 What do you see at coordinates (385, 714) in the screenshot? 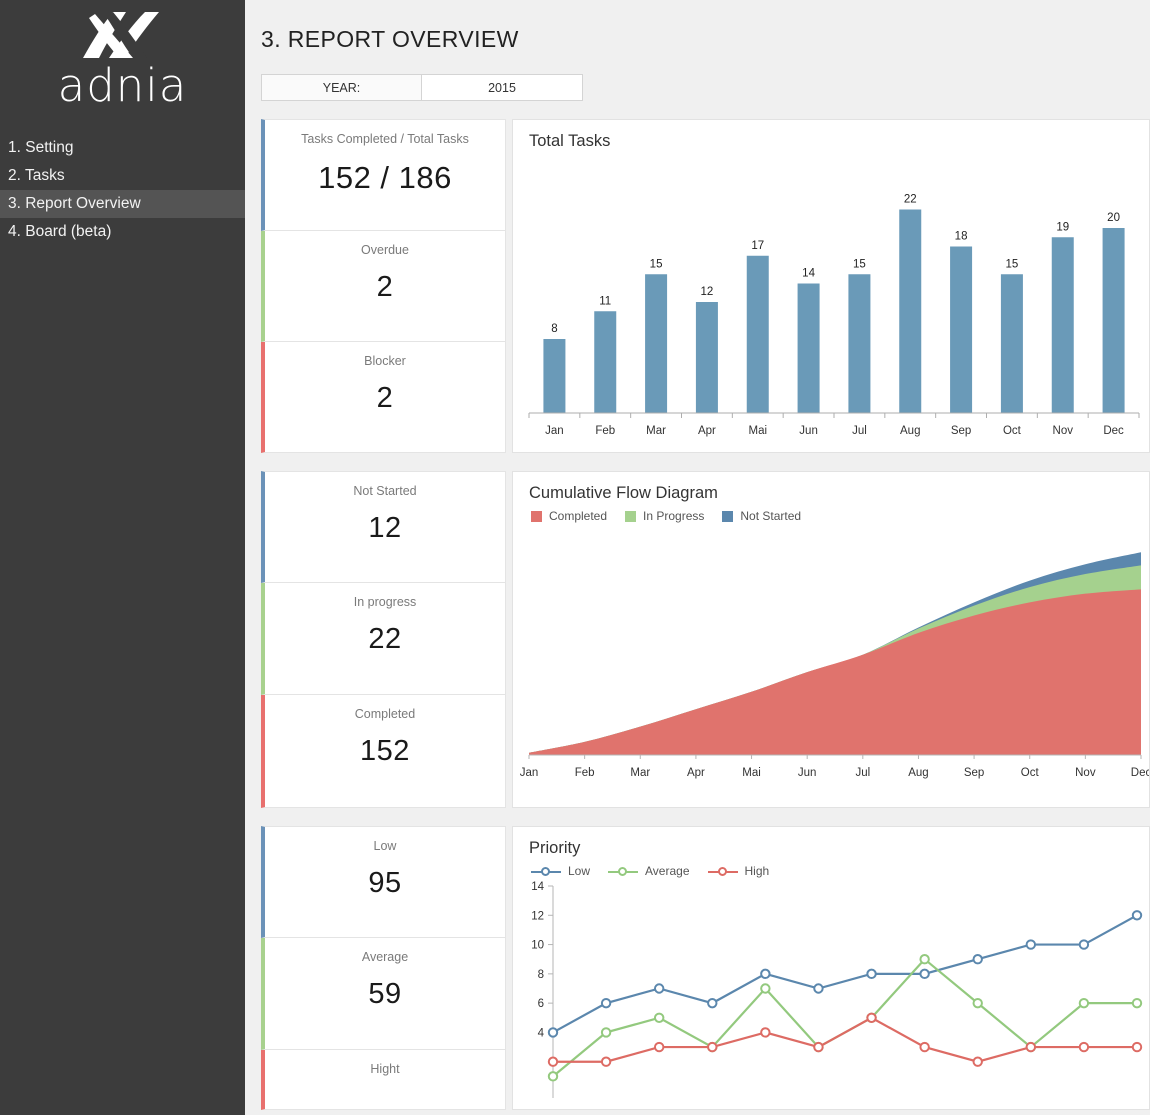
I see `kpi-label: Completed` at bounding box center [385, 714].